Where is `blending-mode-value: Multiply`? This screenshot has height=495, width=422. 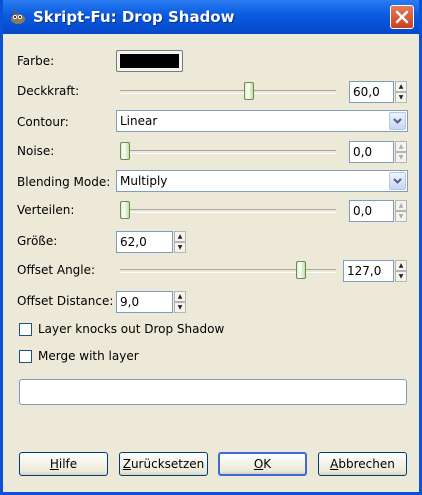
blending-mode-value: Multiply is located at coordinates (144, 181).